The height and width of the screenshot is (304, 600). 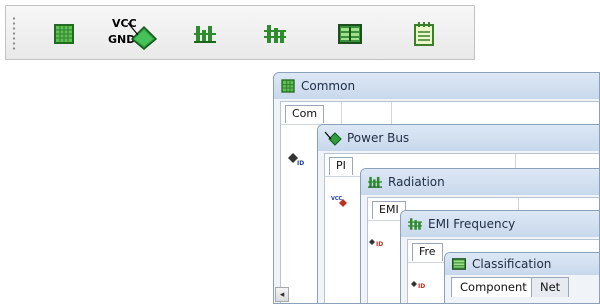 What do you see at coordinates (458, 138) in the screenshot?
I see `power-bus-title-bar: Power Bus` at bounding box center [458, 138].